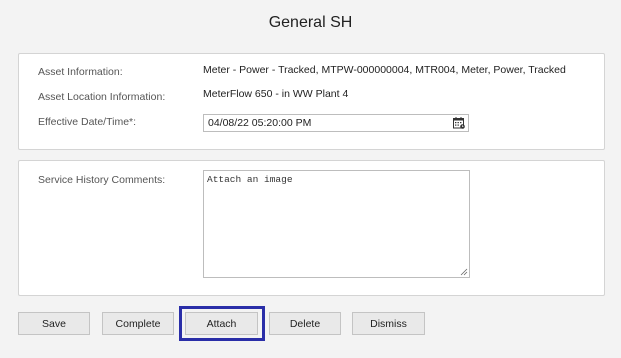 This screenshot has height=358, width=621. Describe the element at coordinates (459, 123) in the screenshot. I see `calendar-icon` at that location.